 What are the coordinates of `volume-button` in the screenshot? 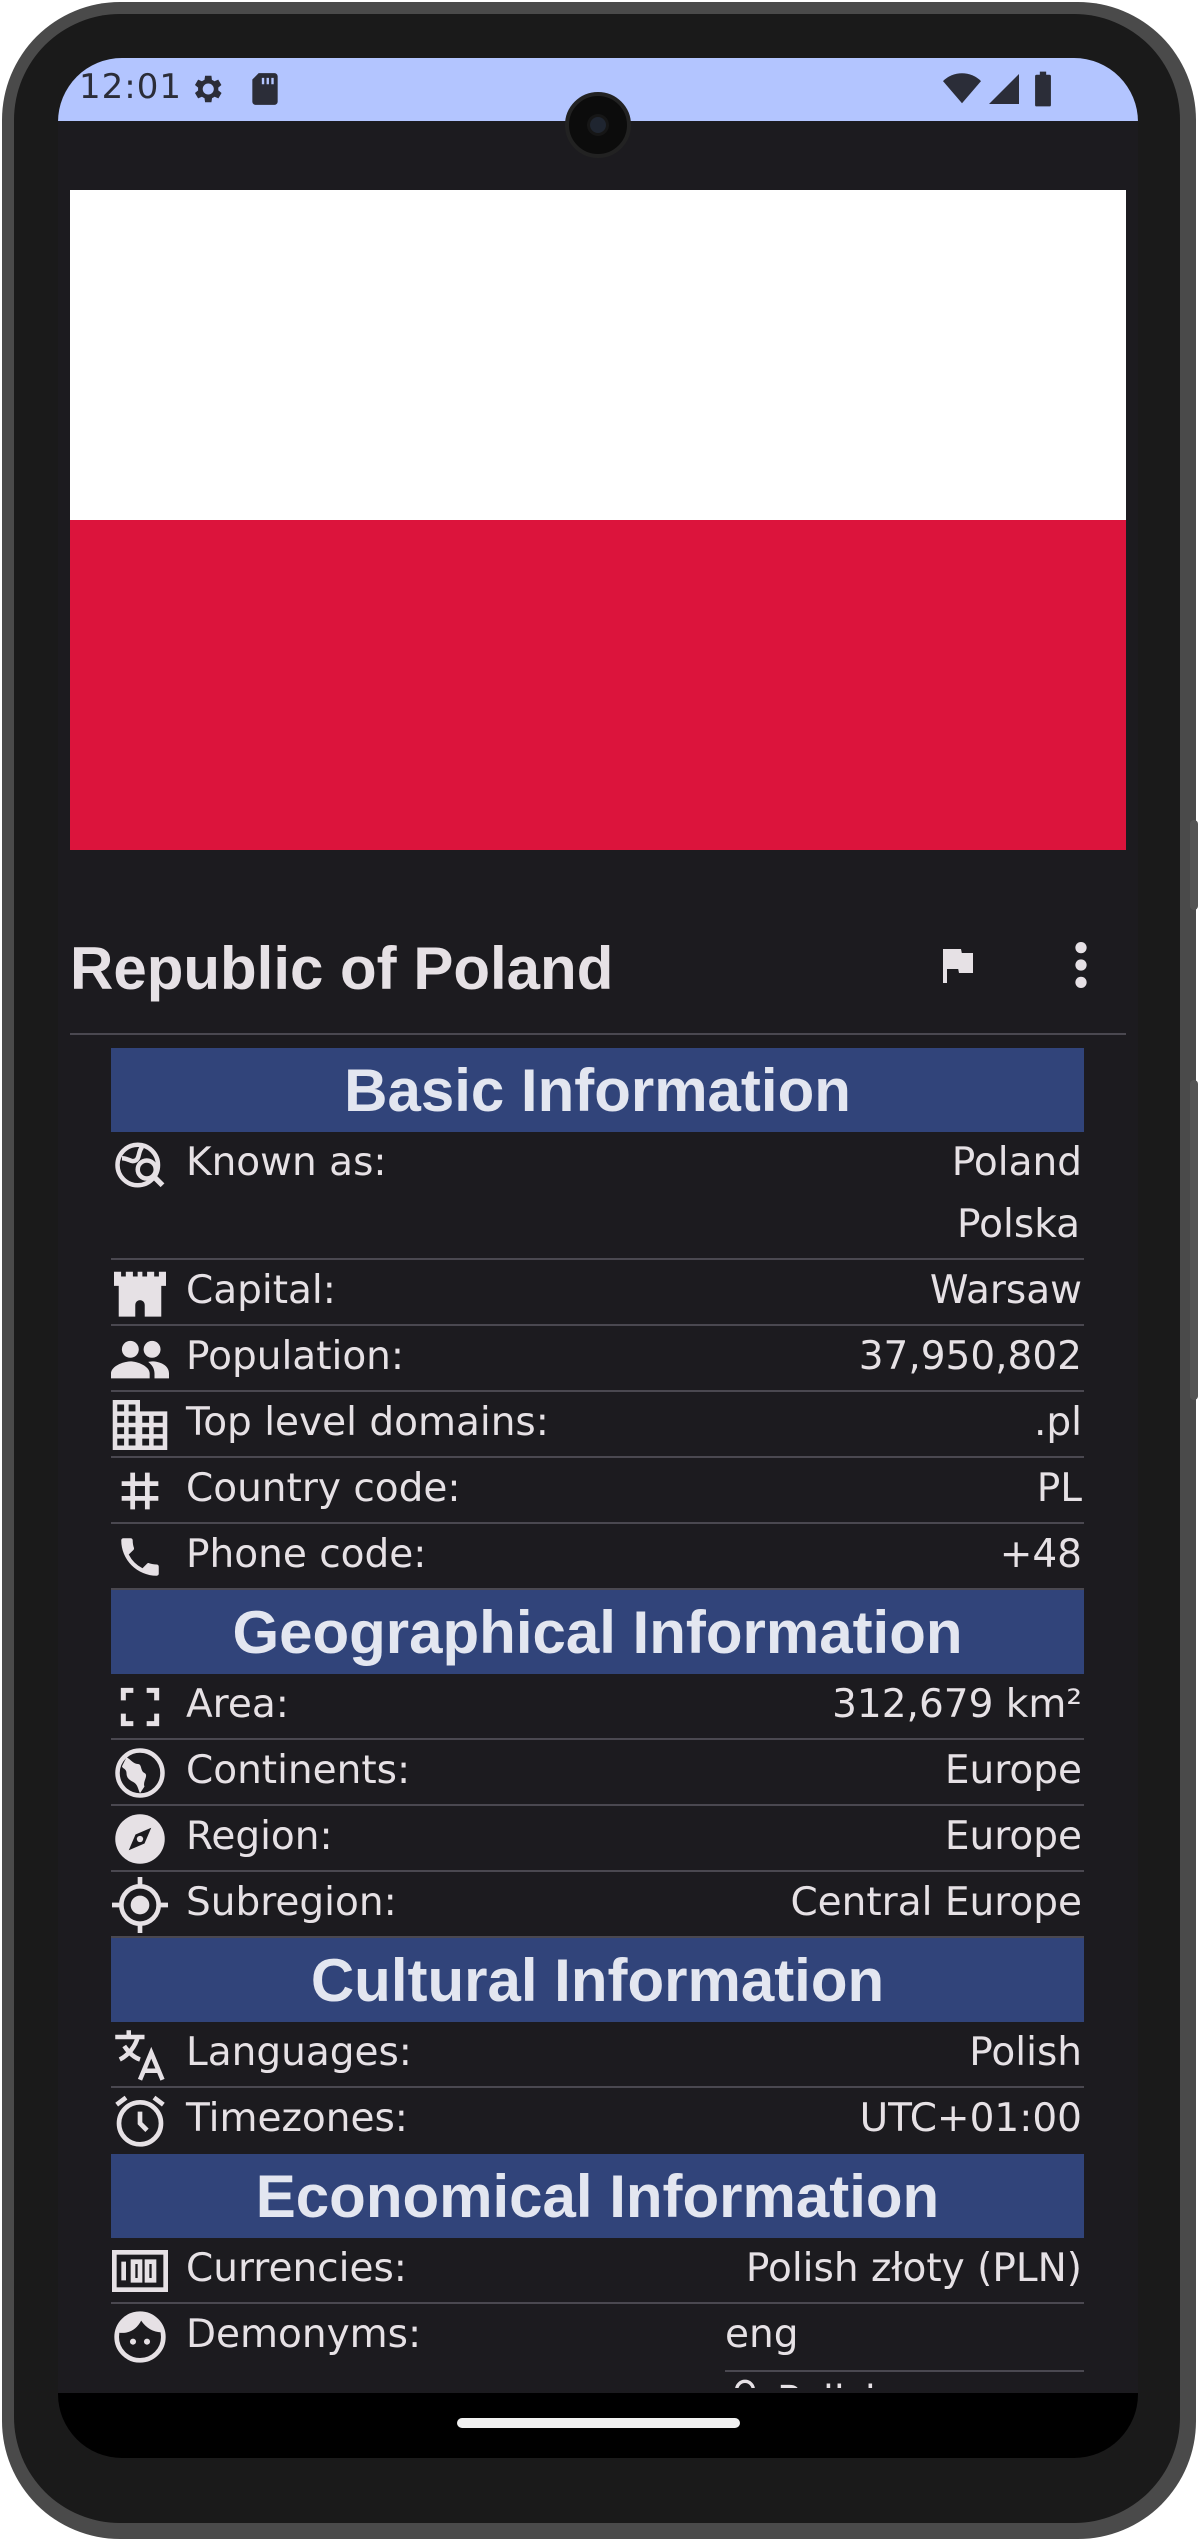 It's located at (1194, 865).